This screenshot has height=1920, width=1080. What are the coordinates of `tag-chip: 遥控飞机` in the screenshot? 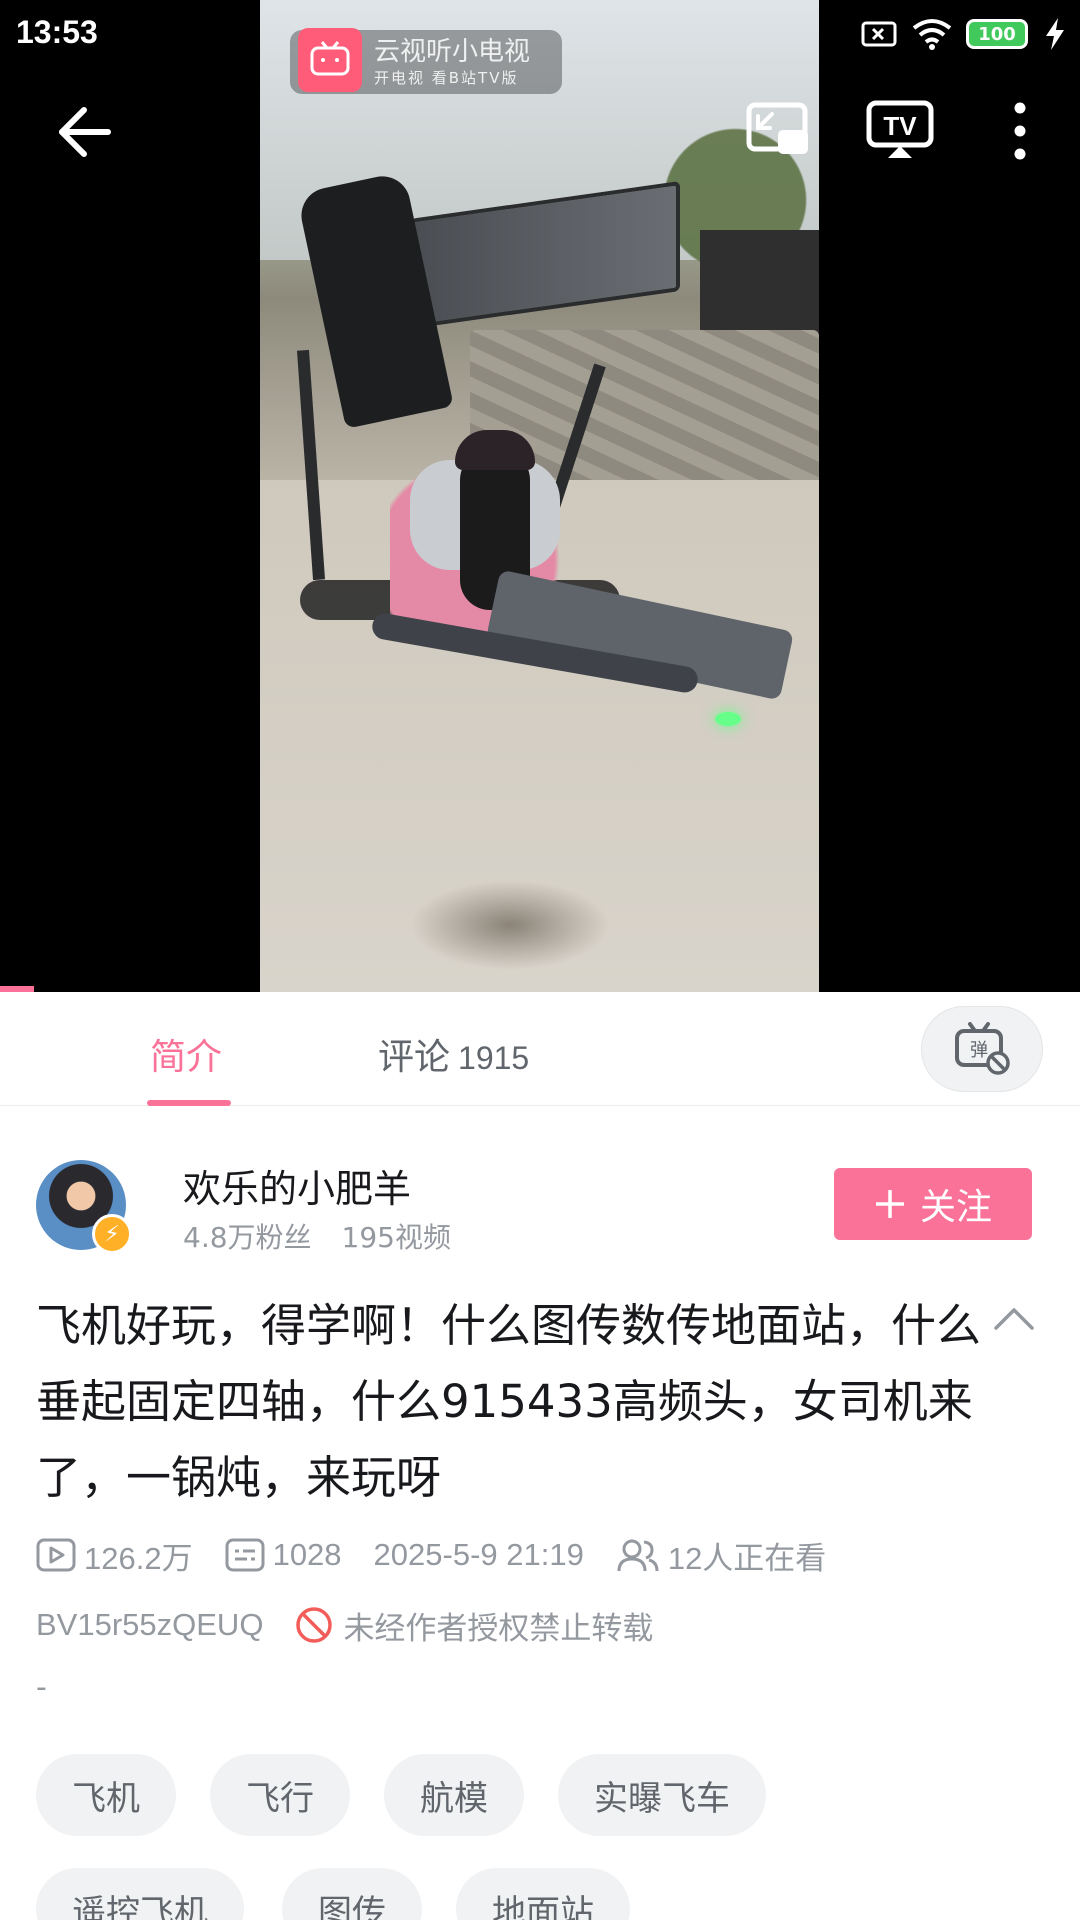 It's located at (140, 1894).